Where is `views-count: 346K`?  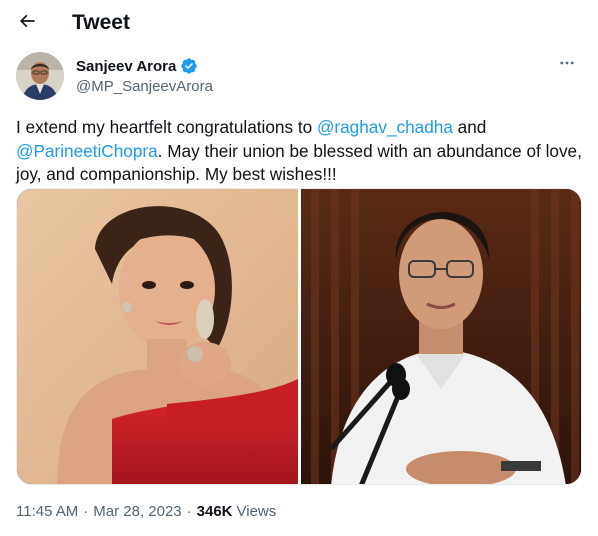 views-count: 346K is located at coordinates (214, 511).